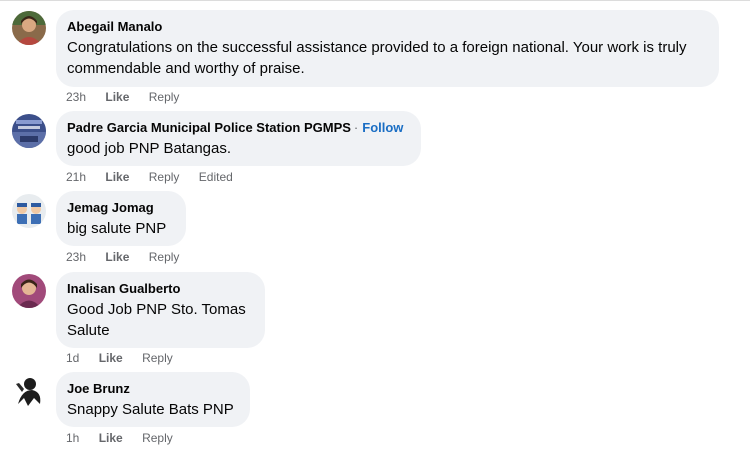 This screenshot has width=750, height=450. Describe the element at coordinates (114, 26) in the screenshot. I see `comment-author: Abegail Manalo` at that location.